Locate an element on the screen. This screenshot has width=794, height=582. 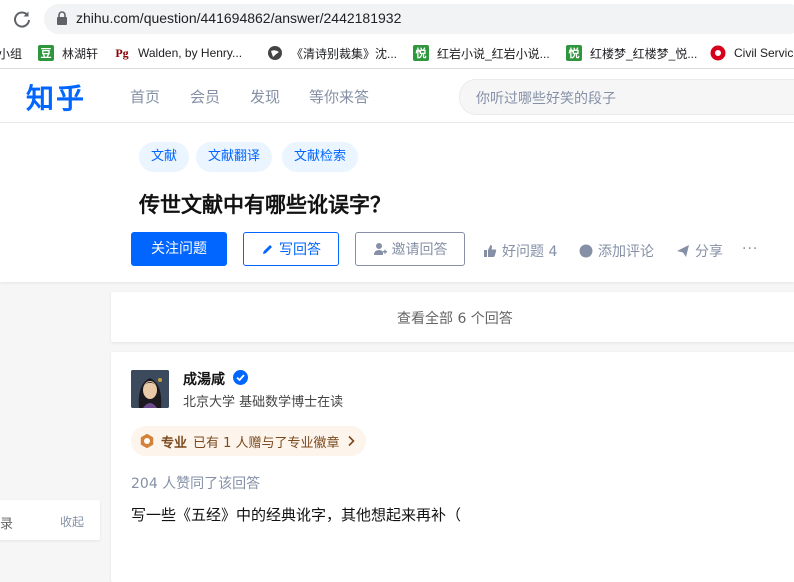
write-answer-label: 写回答 is located at coordinates (300, 250).